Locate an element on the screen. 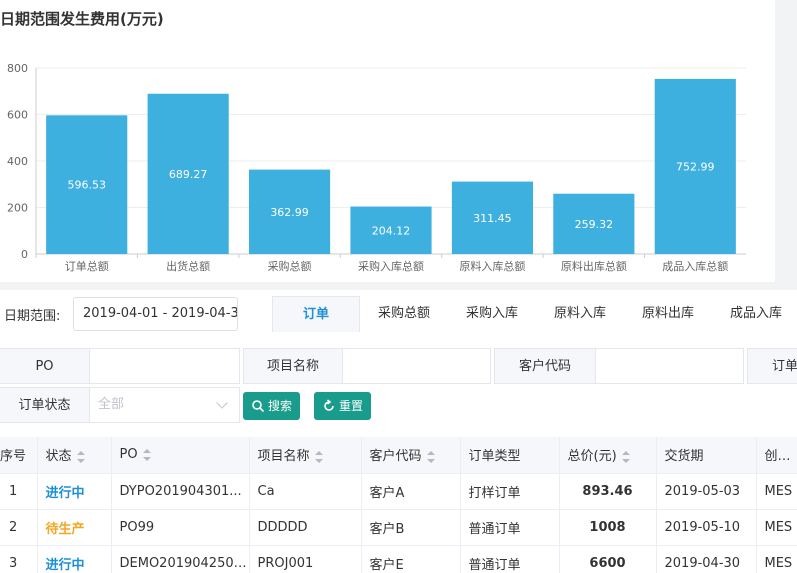 The image size is (797, 573). side-scroll-area is located at coordinates (786, 141).